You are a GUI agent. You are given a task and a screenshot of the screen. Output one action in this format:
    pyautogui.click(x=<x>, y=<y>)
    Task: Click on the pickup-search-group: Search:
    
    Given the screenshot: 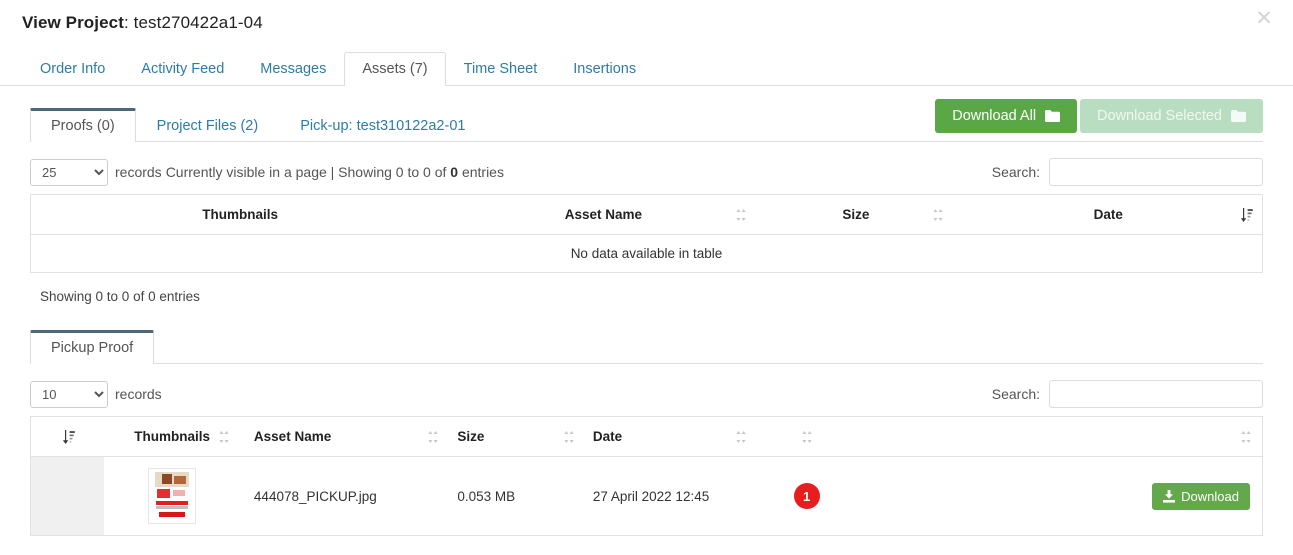 What is the action you would take?
    pyautogui.click(x=1127, y=394)
    